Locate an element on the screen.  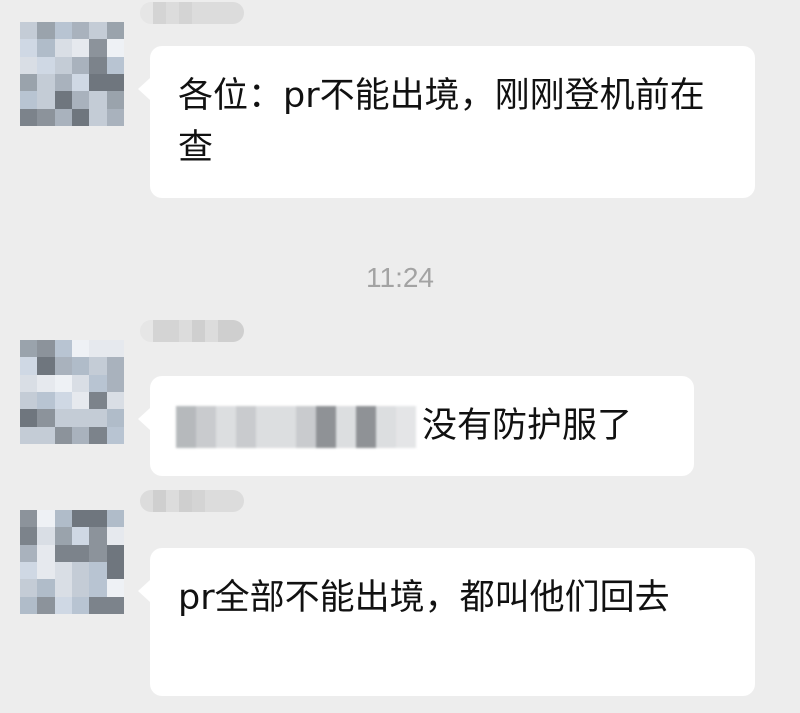
message-bubble: 没有防护服了 is located at coordinates (416, 426).